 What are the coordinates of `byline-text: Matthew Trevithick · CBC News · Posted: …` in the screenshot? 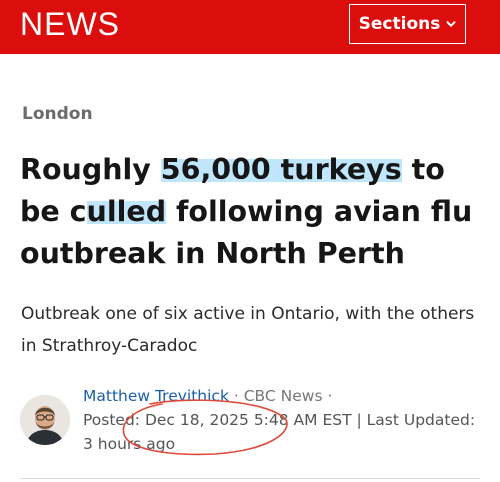 It's located at (283, 420).